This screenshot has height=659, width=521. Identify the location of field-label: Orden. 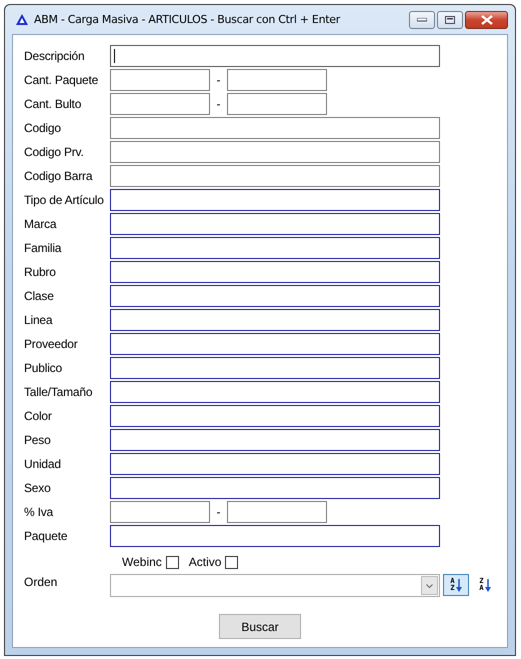
(41, 581).